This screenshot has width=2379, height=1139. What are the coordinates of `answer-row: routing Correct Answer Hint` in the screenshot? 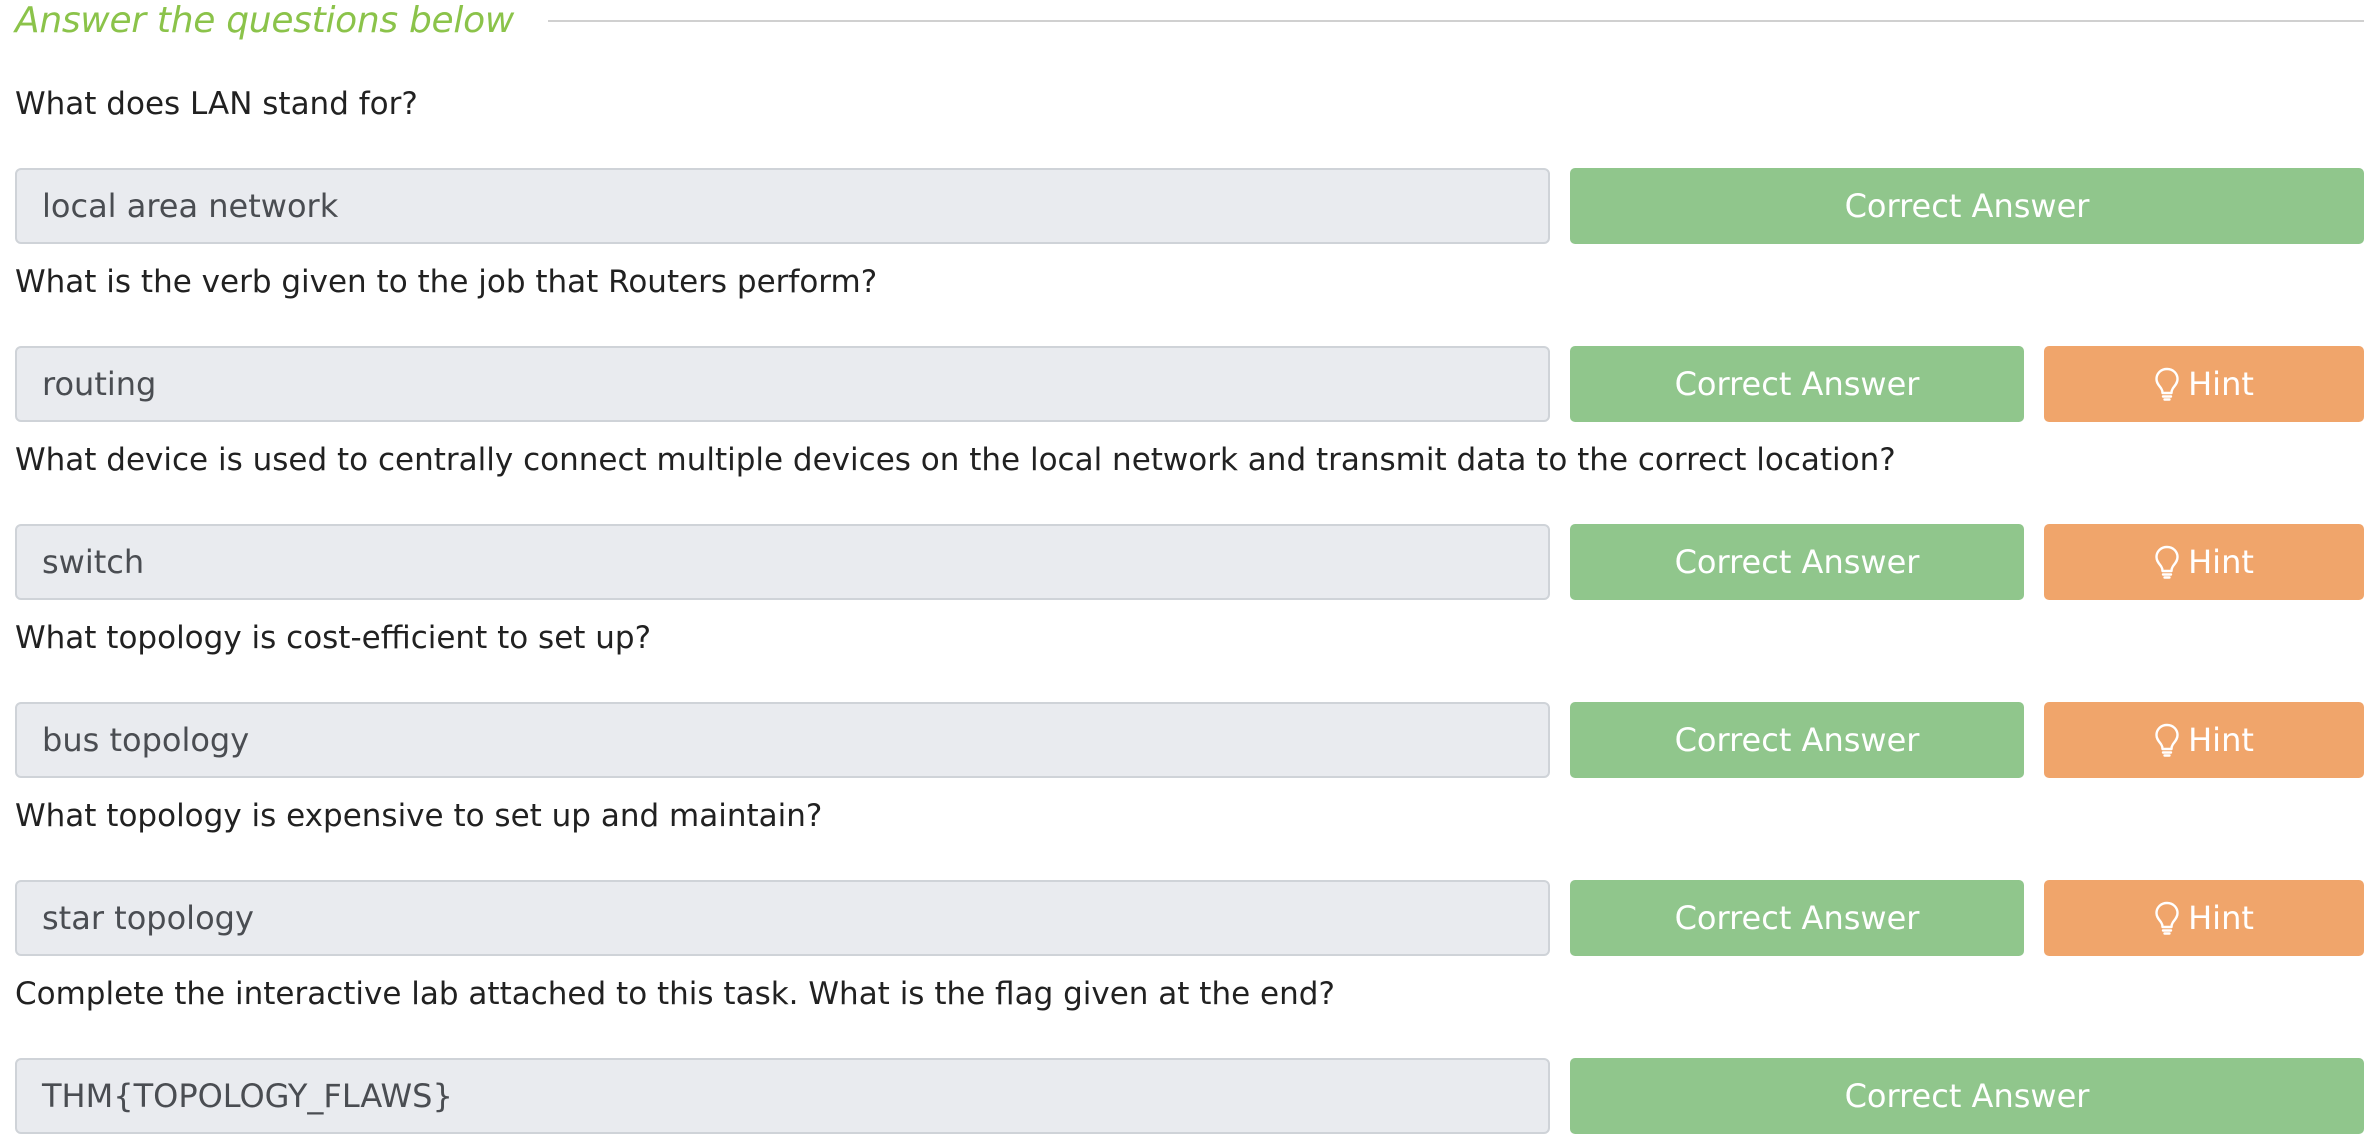 It's located at (1189, 384).